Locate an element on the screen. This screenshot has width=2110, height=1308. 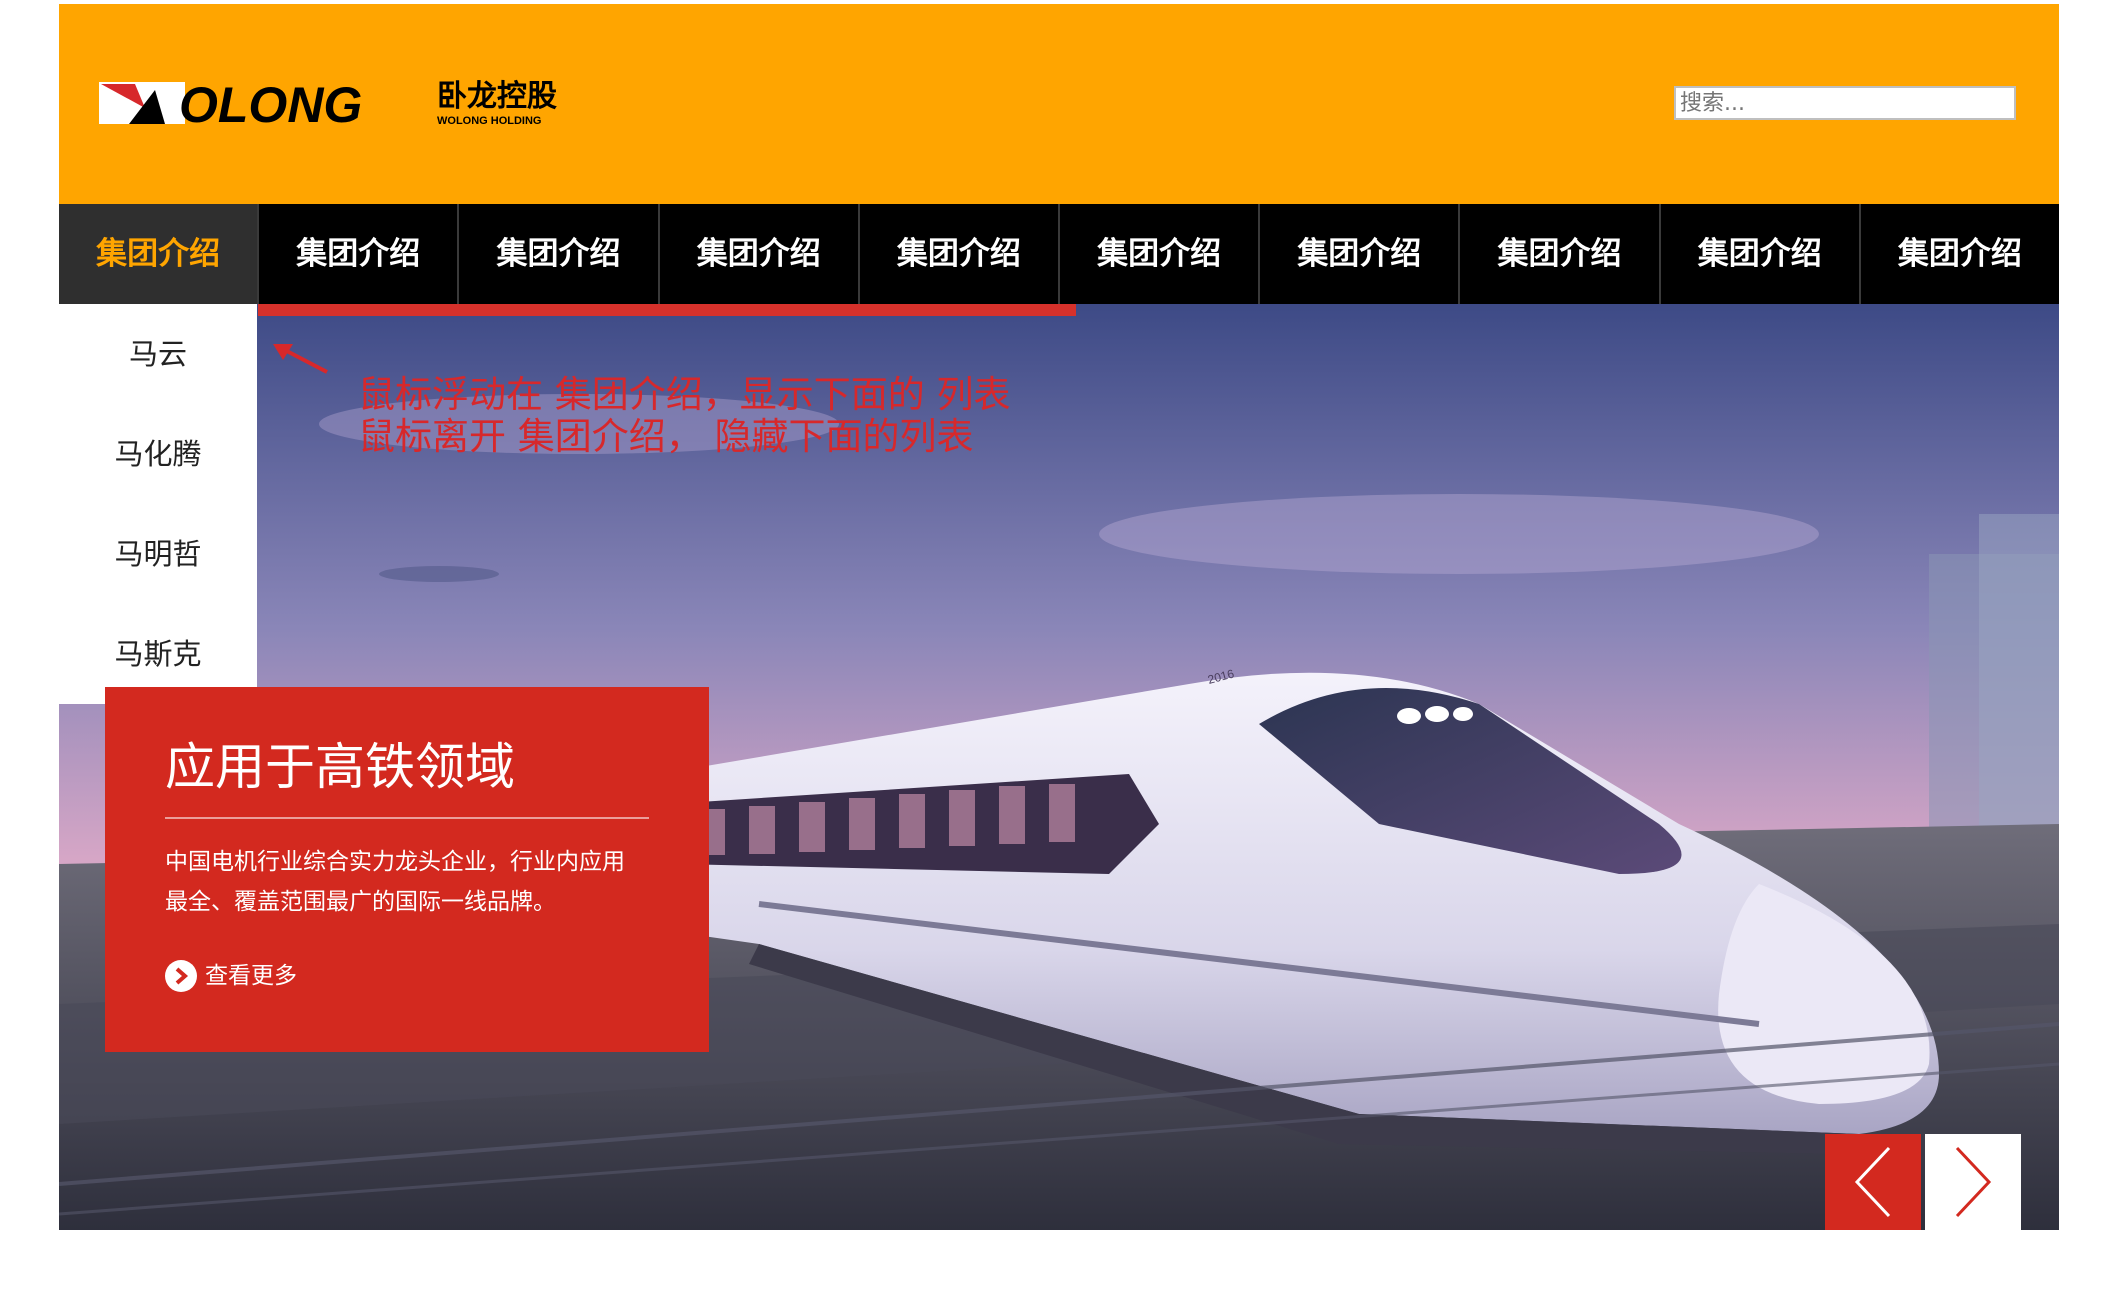
annotation-text: 鼠标浮动在 集团介绍，显示下面的 列表 鼠标离开 集团介绍， 隐藏下面的列表 is located at coordinates (684, 416).